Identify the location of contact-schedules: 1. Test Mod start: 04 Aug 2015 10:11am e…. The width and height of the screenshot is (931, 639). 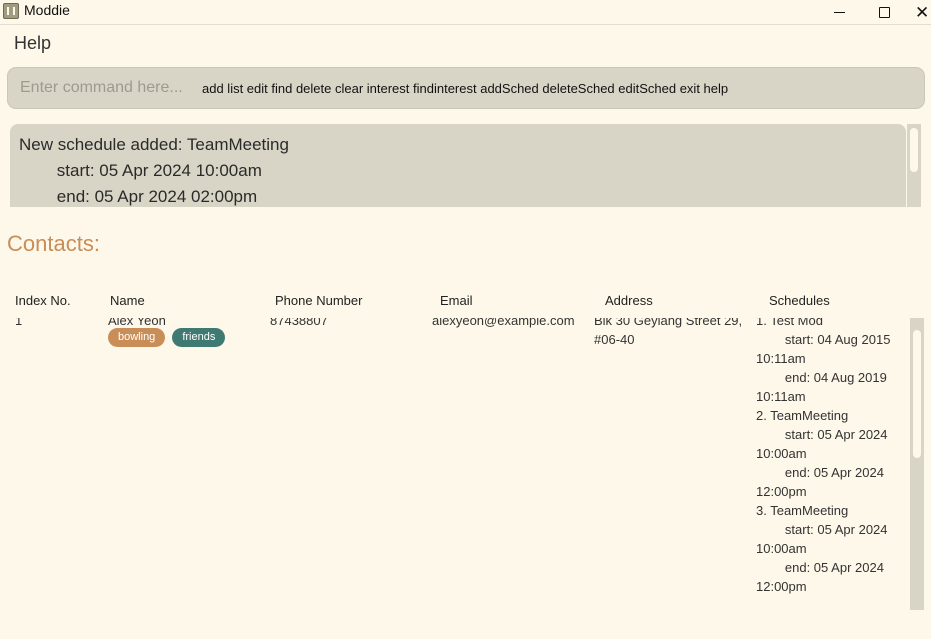
(823, 456).